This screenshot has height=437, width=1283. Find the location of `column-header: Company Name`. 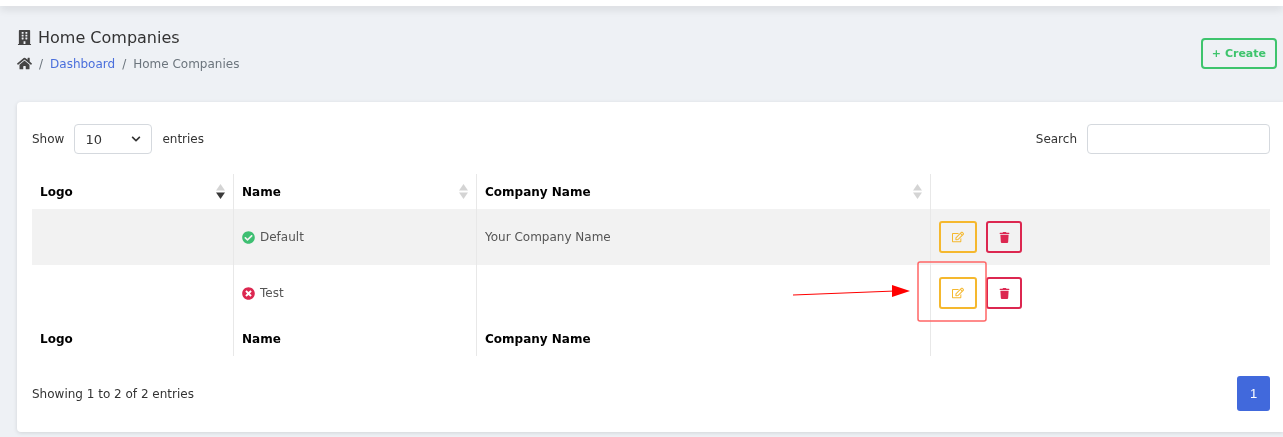

column-header: Company Name is located at coordinates (538, 191).